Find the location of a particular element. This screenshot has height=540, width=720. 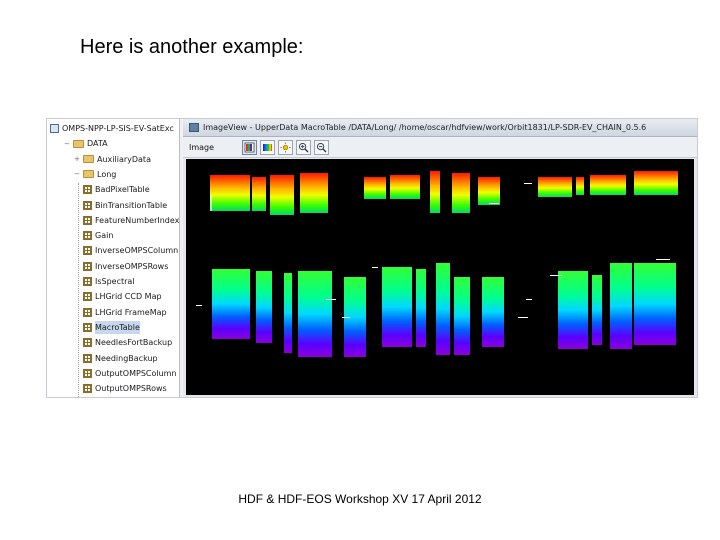

tree-item: Gain is located at coordinates (98, 235).